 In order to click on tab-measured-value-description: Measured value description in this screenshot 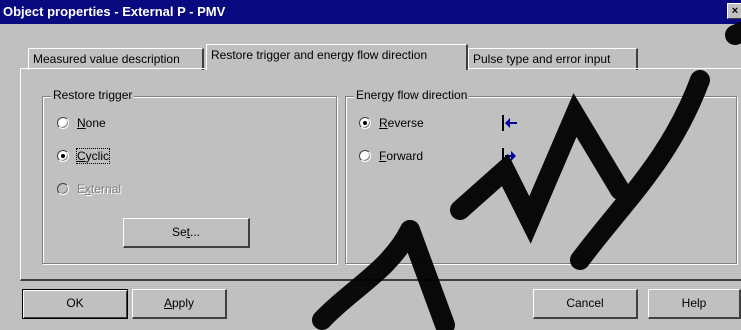, I will do `click(116, 59)`.